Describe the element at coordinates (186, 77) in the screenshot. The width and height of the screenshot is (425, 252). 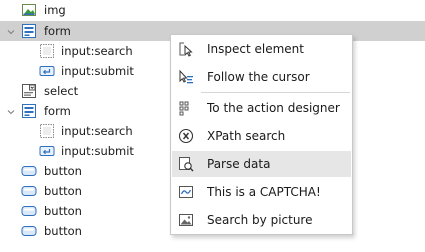
I see `follow-cursor-icon` at that location.